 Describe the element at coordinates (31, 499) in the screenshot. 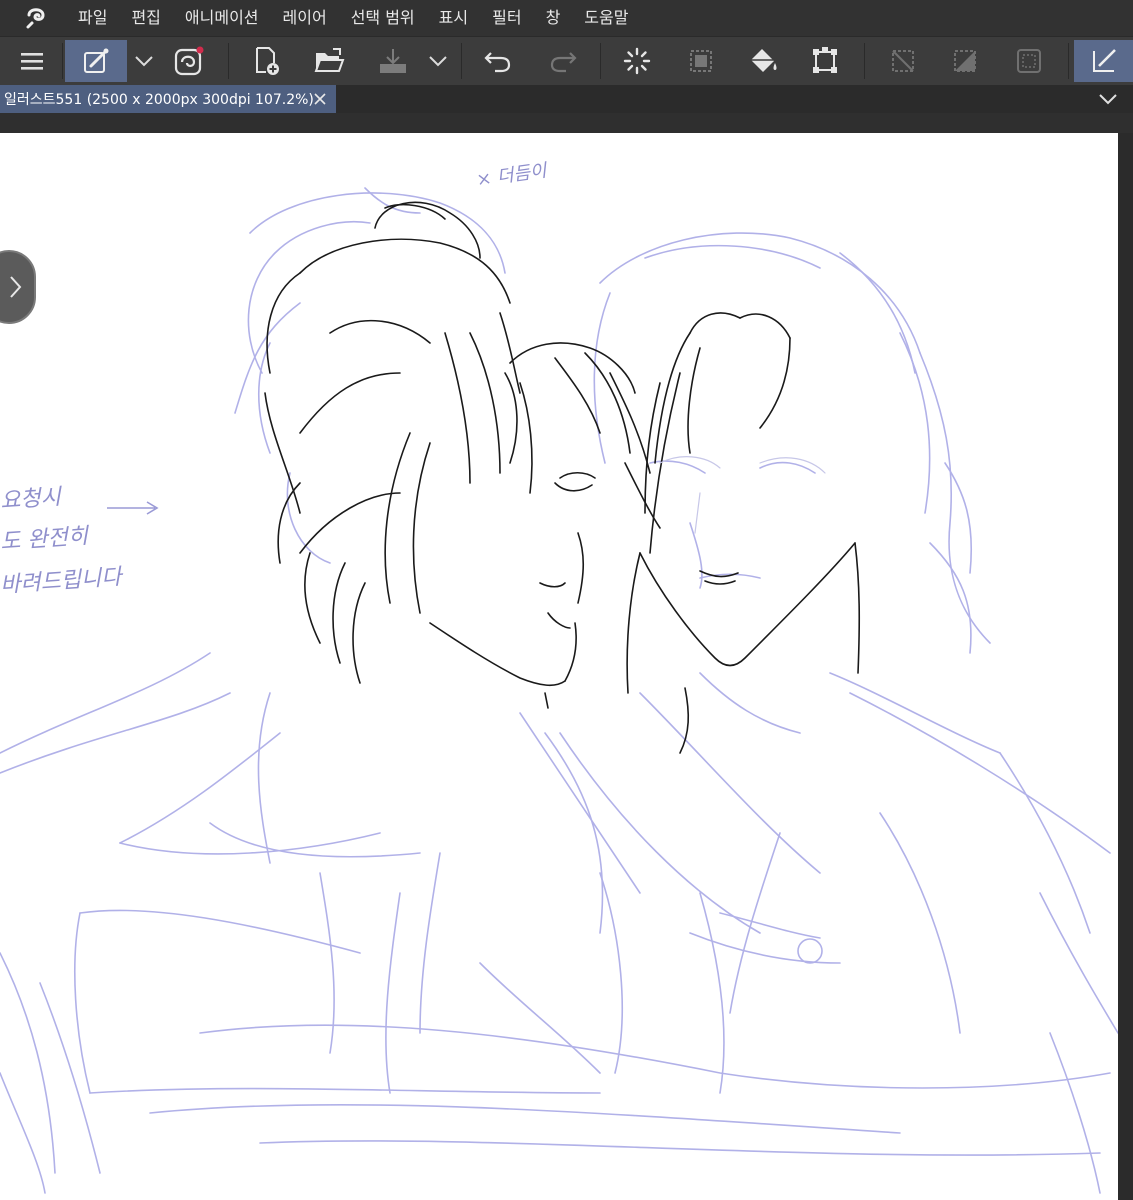

I see `canvas-note-line-1: 요청시` at that location.